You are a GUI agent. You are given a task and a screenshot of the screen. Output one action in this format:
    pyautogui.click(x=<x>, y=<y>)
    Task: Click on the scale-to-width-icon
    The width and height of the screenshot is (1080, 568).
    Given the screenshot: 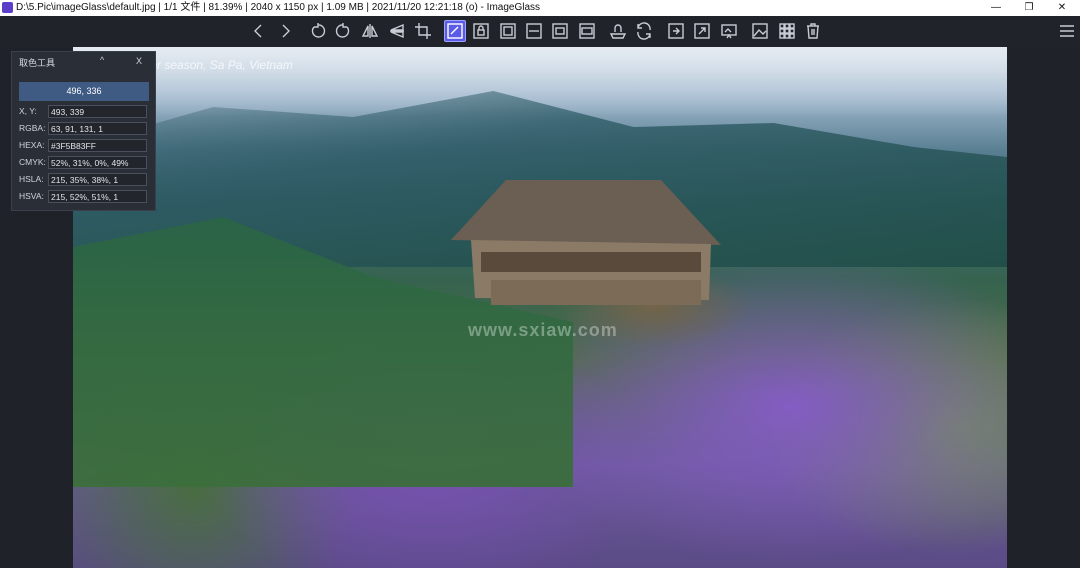 What is the action you would take?
    pyautogui.click(x=534, y=31)
    